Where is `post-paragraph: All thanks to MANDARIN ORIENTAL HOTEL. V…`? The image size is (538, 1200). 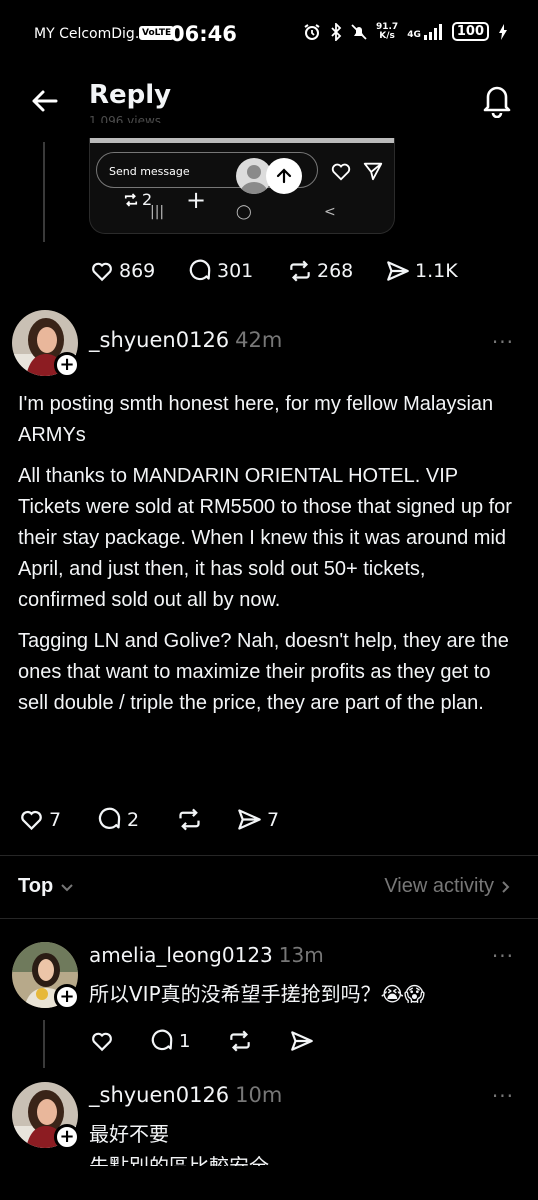
post-paragraph: All thanks to MANDARIN ORIENTAL HOTEL. V… is located at coordinates (265, 538).